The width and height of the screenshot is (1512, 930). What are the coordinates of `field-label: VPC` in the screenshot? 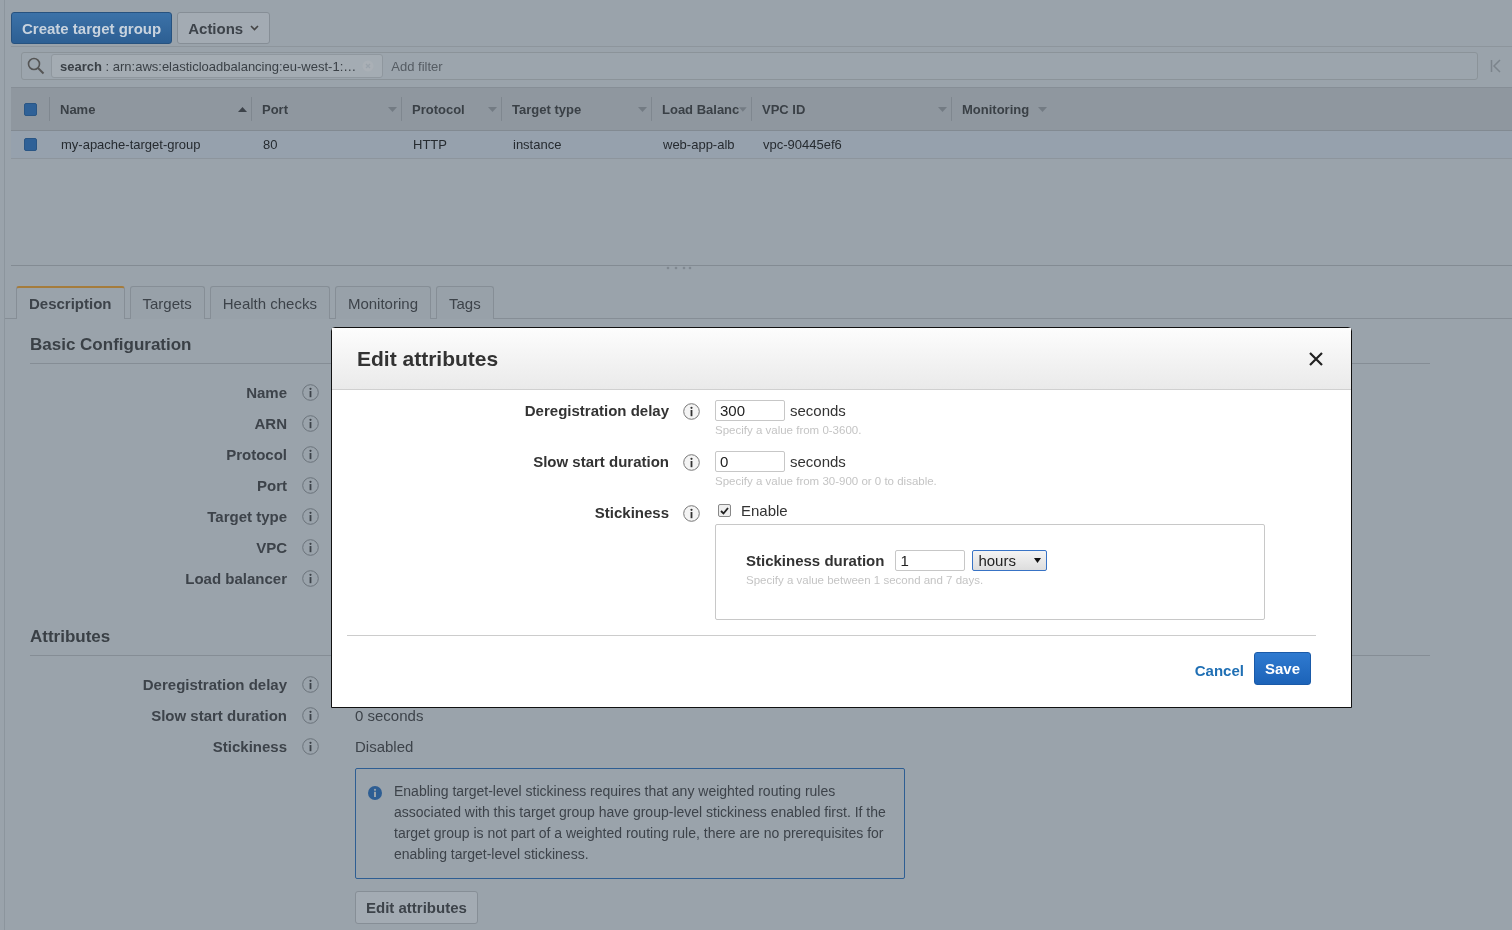 It's located at (271, 547).